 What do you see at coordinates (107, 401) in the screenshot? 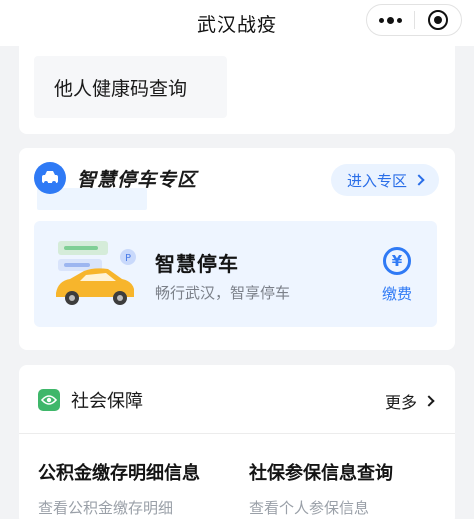
I see `section-title: 社会保障` at bounding box center [107, 401].